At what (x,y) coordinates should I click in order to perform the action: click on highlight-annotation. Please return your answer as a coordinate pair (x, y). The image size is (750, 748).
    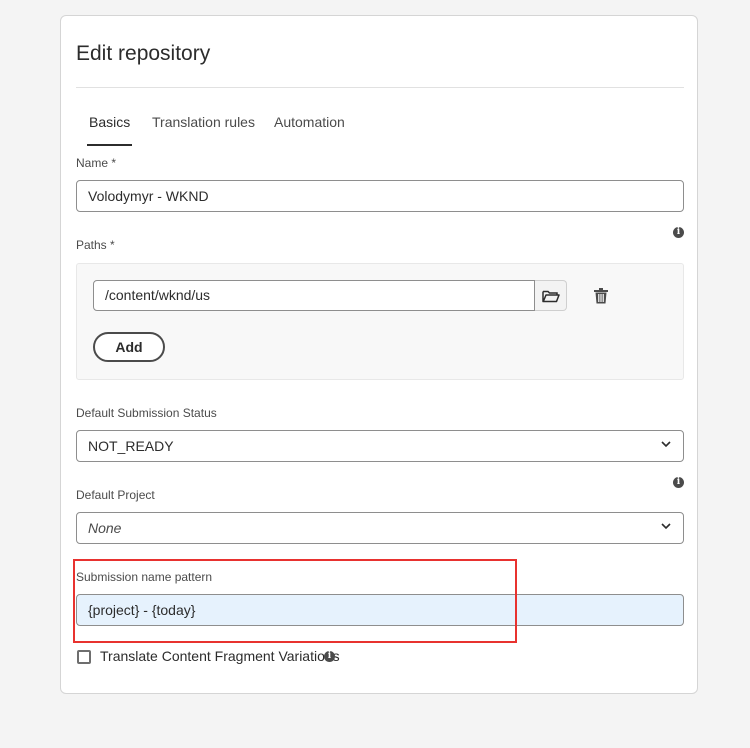
    Looking at the image, I should click on (295, 601).